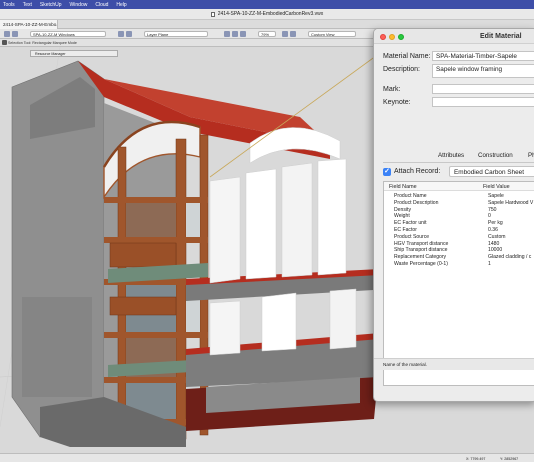 The width and height of the screenshot is (534, 462). Describe the element at coordinates (476, 459) in the screenshot. I see `x-coordinate: X: 7799.497` at that location.